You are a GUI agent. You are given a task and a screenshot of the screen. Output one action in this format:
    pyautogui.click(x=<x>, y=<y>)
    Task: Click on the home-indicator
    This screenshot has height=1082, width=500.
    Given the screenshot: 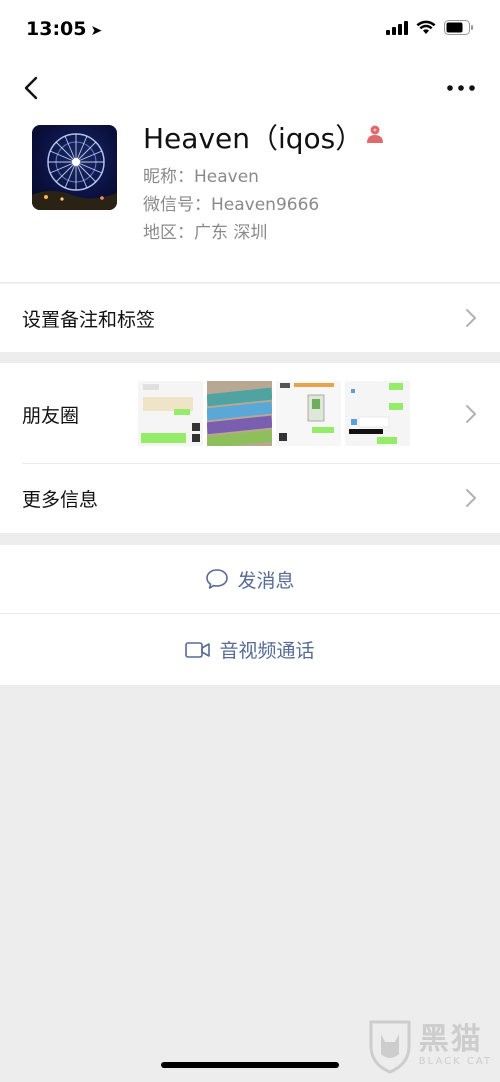 What is the action you would take?
    pyautogui.click(x=250, y=1065)
    